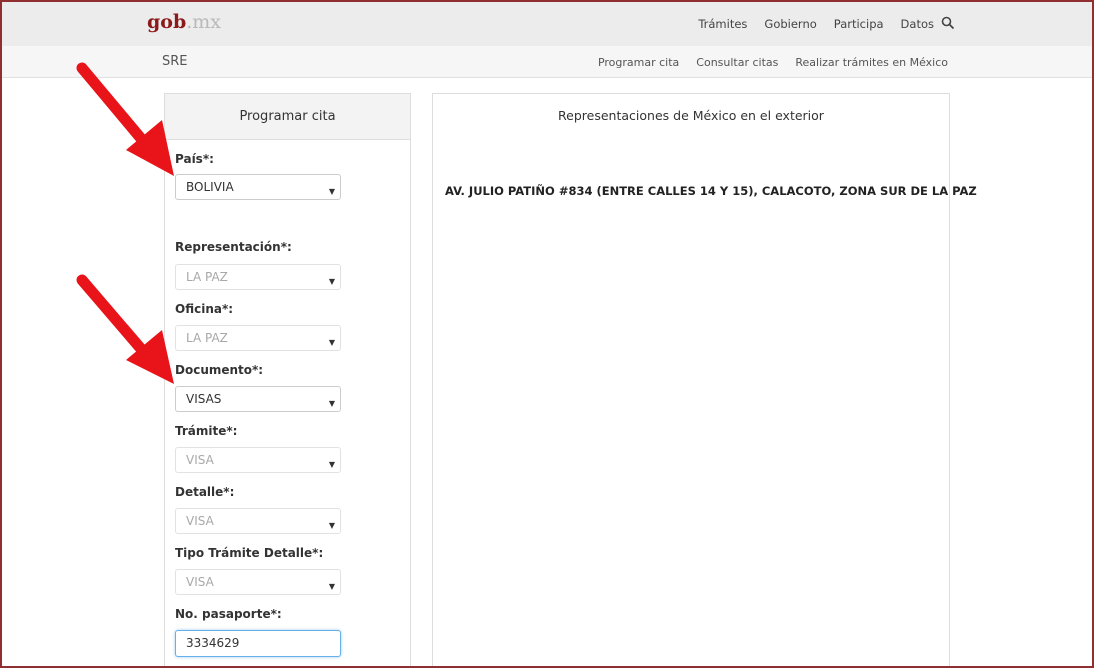 Image resolution: width=1094 pixels, height=668 pixels. What do you see at coordinates (258, 399) in the screenshot?
I see `documento-select: VISAS ▼` at bounding box center [258, 399].